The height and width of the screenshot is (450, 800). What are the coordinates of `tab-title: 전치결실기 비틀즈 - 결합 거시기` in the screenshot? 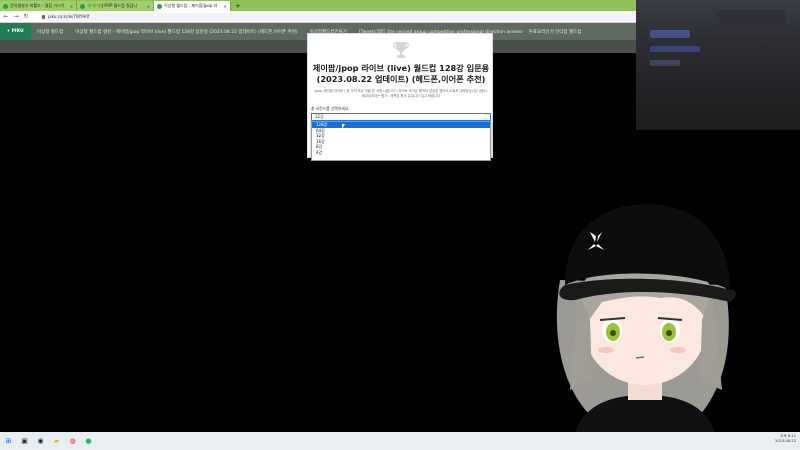 It's located at (37, 5).